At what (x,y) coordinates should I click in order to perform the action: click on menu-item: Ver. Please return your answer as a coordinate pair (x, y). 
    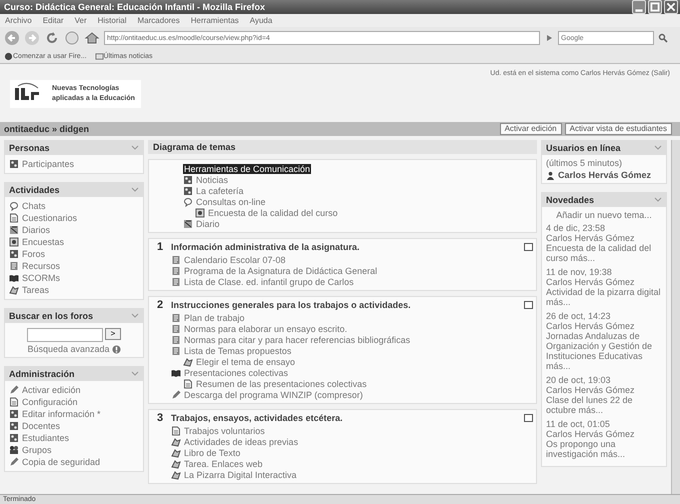
    Looking at the image, I should click on (80, 20).